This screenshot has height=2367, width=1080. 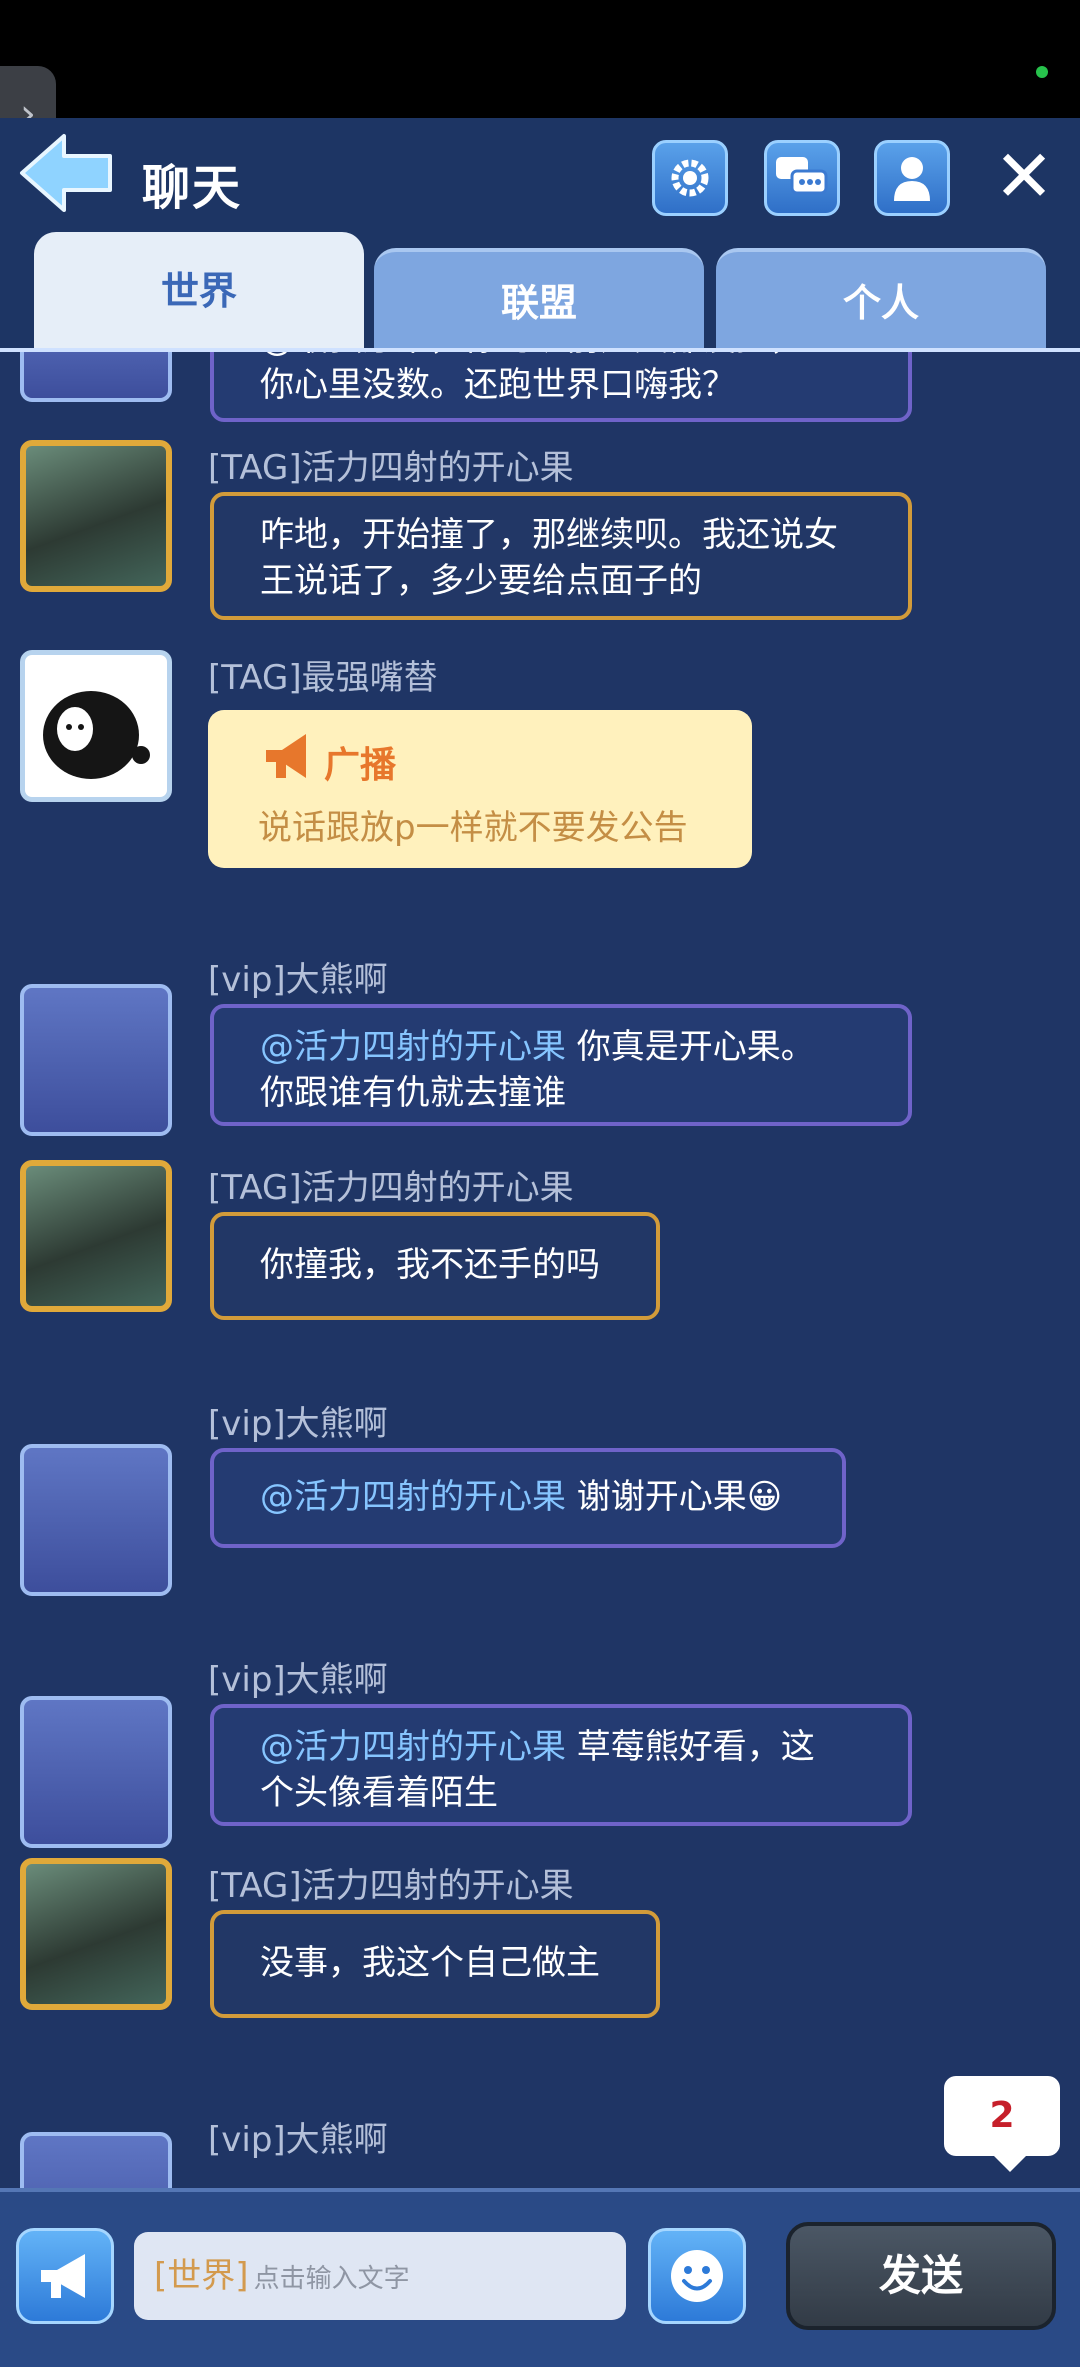 I want to click on message-line: 你心里没数。还跑世界口嗨我？, so click(x=498, y=385).